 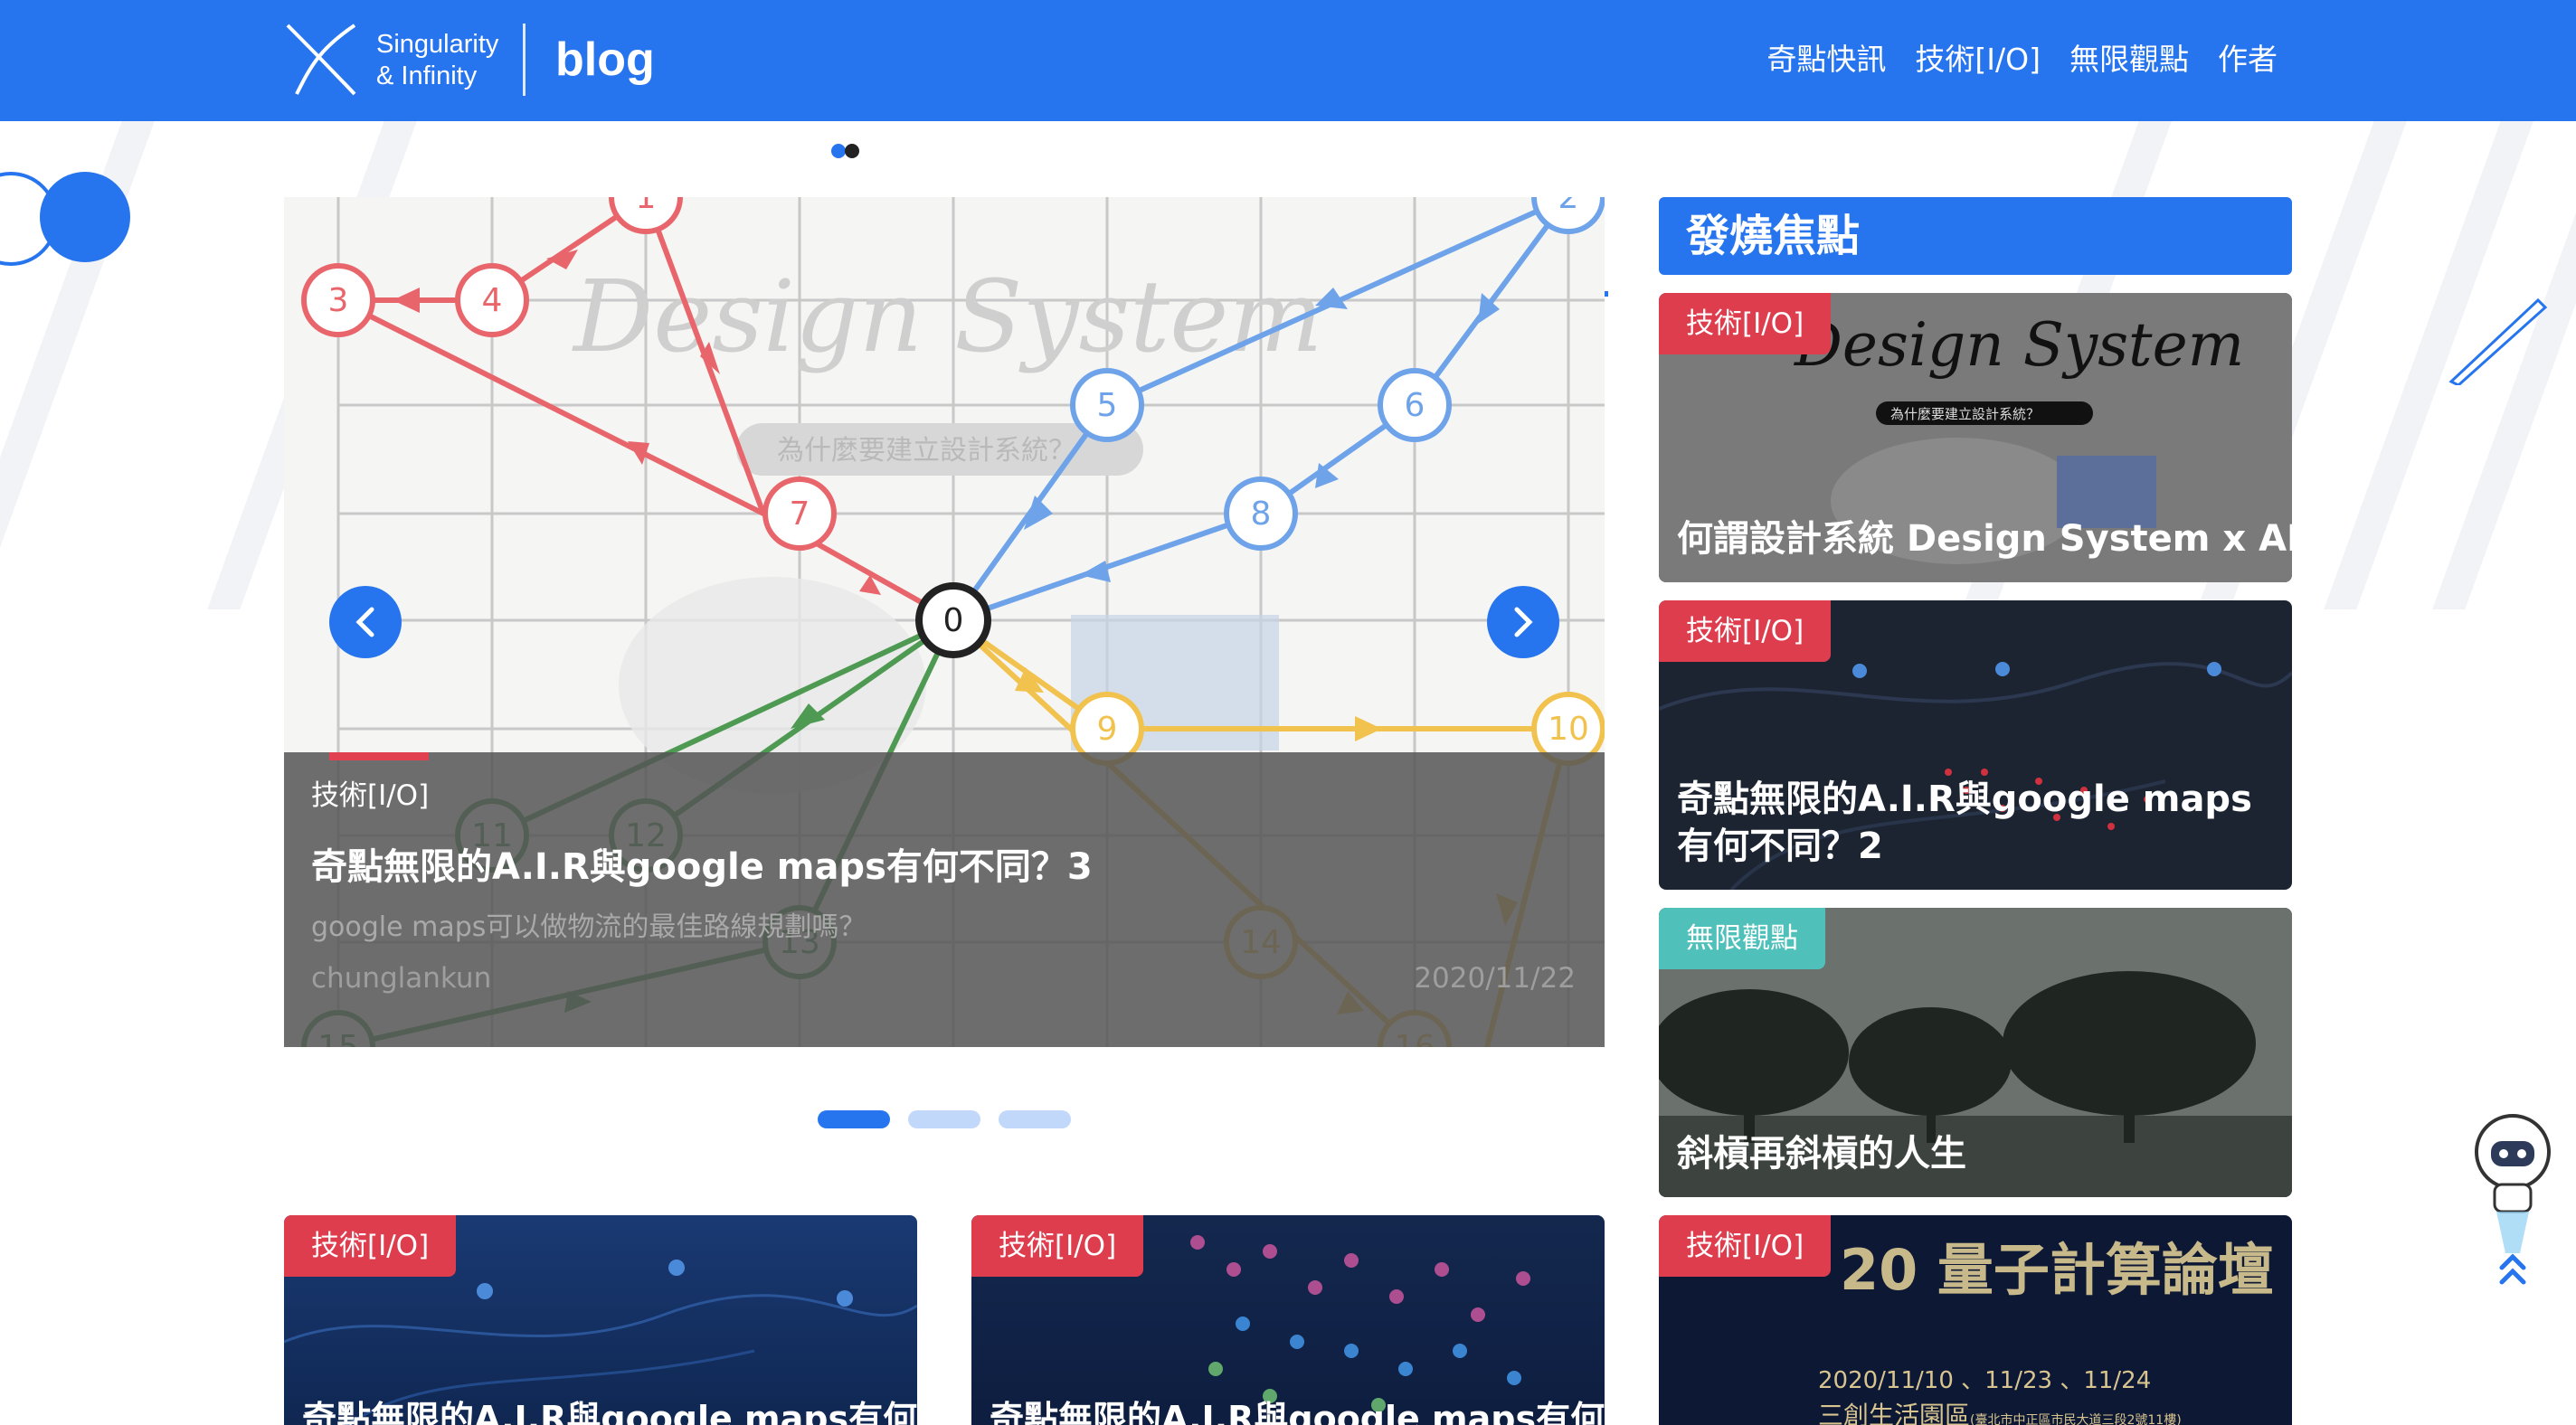 What do you see at coordinates (2512, 1269) in the screenshot?
I see `double-chevron-up-icon` at bounding box center [2512, 1269].